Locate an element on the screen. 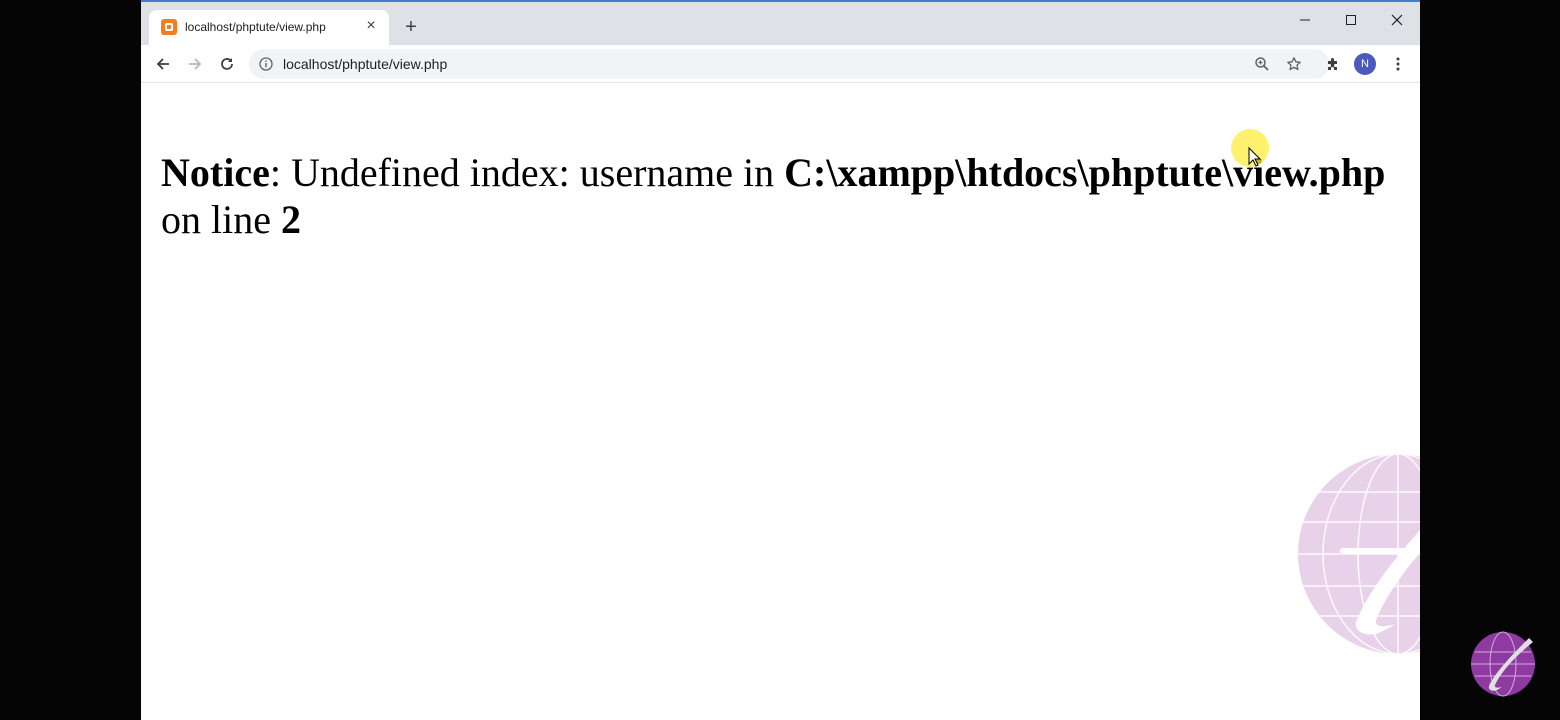 The image size is (1560, 720). maximize-button is located at coordinates (1351, 20).